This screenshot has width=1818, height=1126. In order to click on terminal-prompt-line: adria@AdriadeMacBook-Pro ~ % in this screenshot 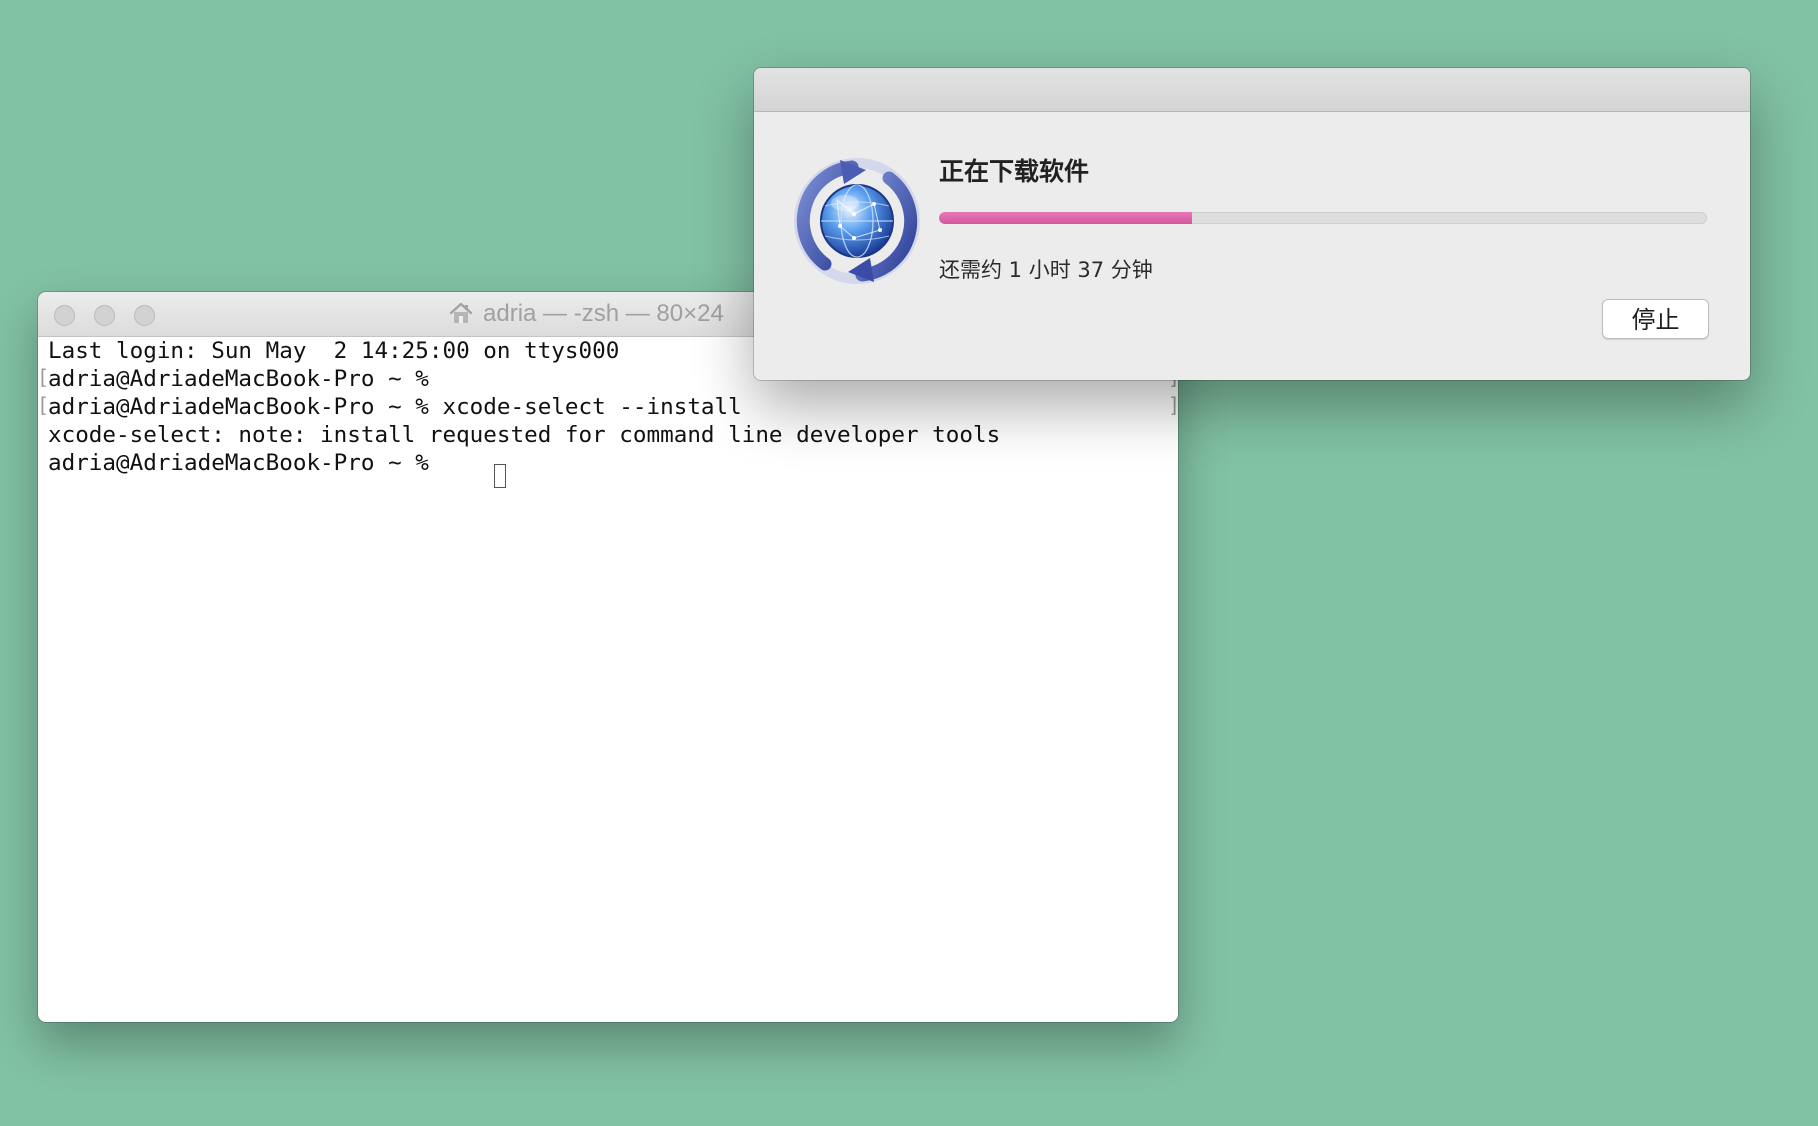, I will do `click(238, 463)`.